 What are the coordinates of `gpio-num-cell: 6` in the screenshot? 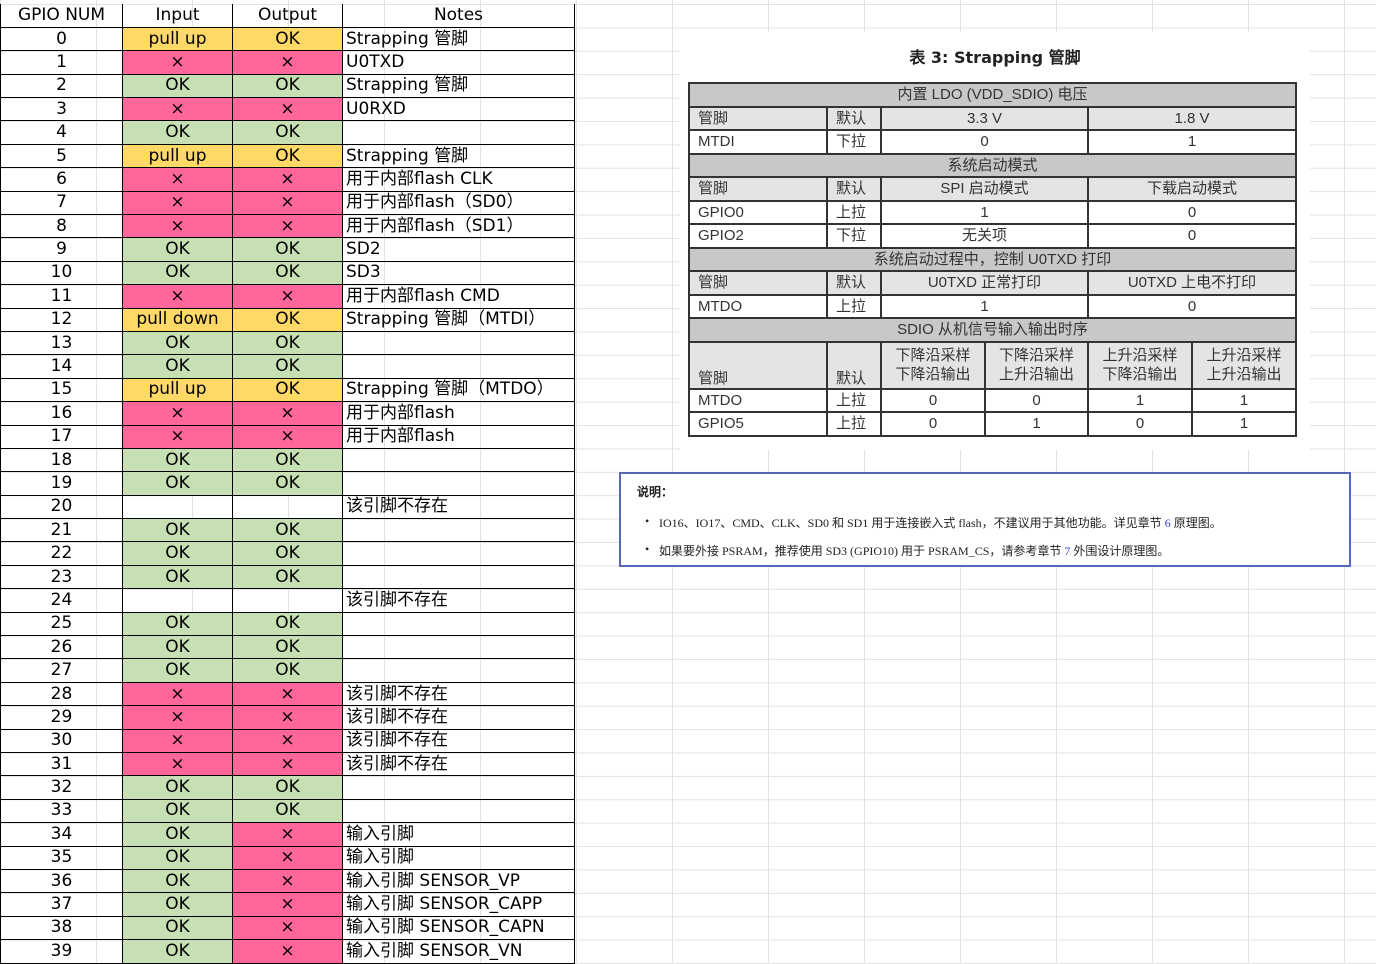 It's located at (61, 179).